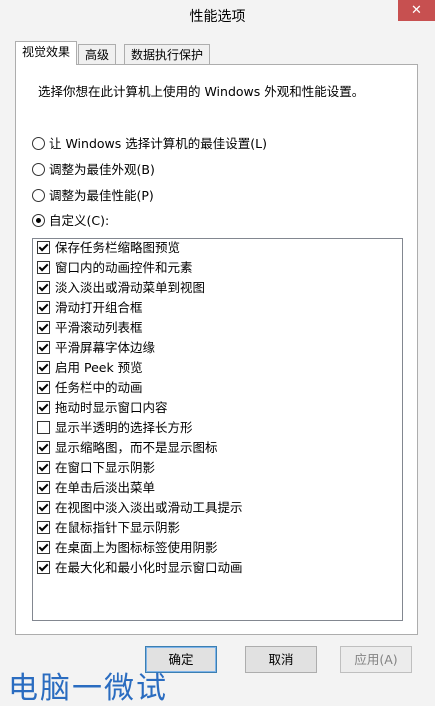  Describe the element at coordinates (149, 507) in the screenshot. I see `option-label: 在视图中淡入淡出或滑动工具提示` at that location.